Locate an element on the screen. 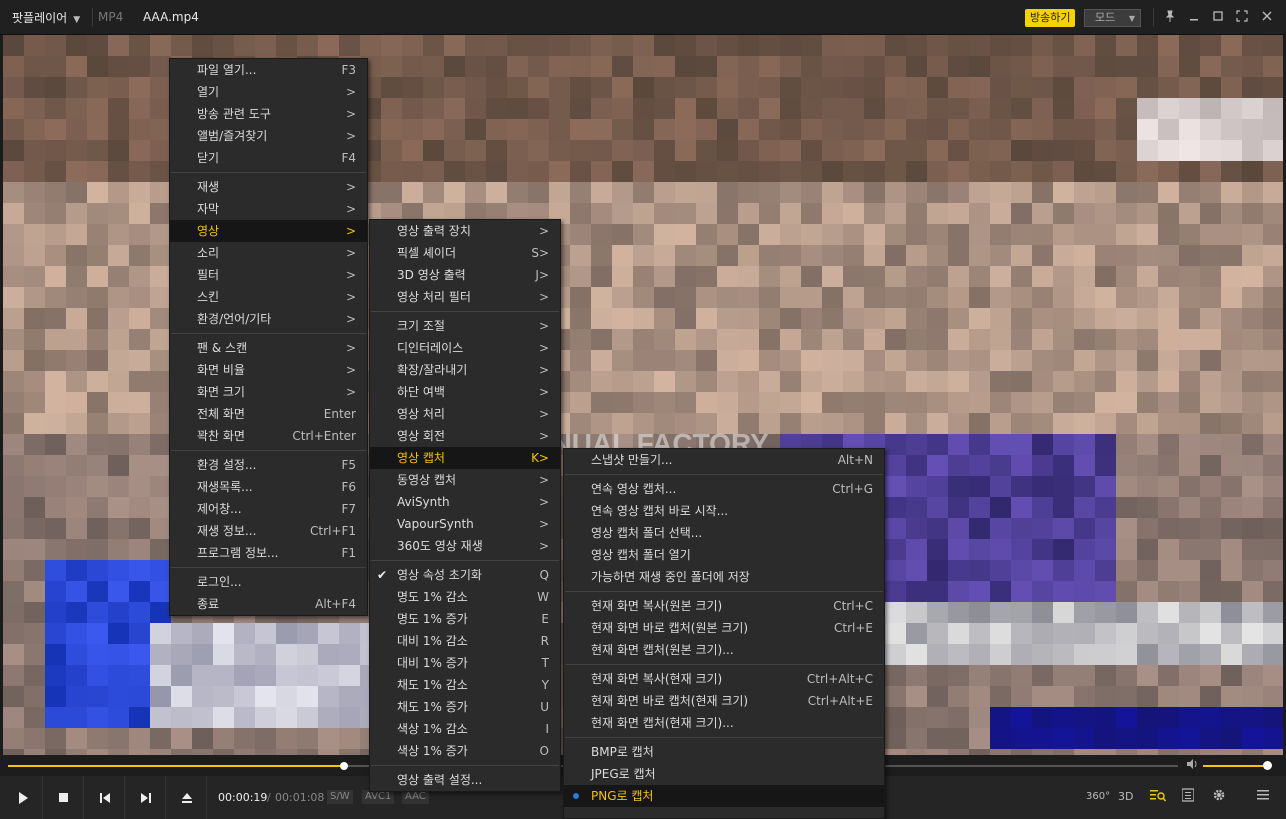 The height and width of the screenshot is (819, 1286). main-menu-item: 재생목록... F6 is located at coordinates (268, 487).